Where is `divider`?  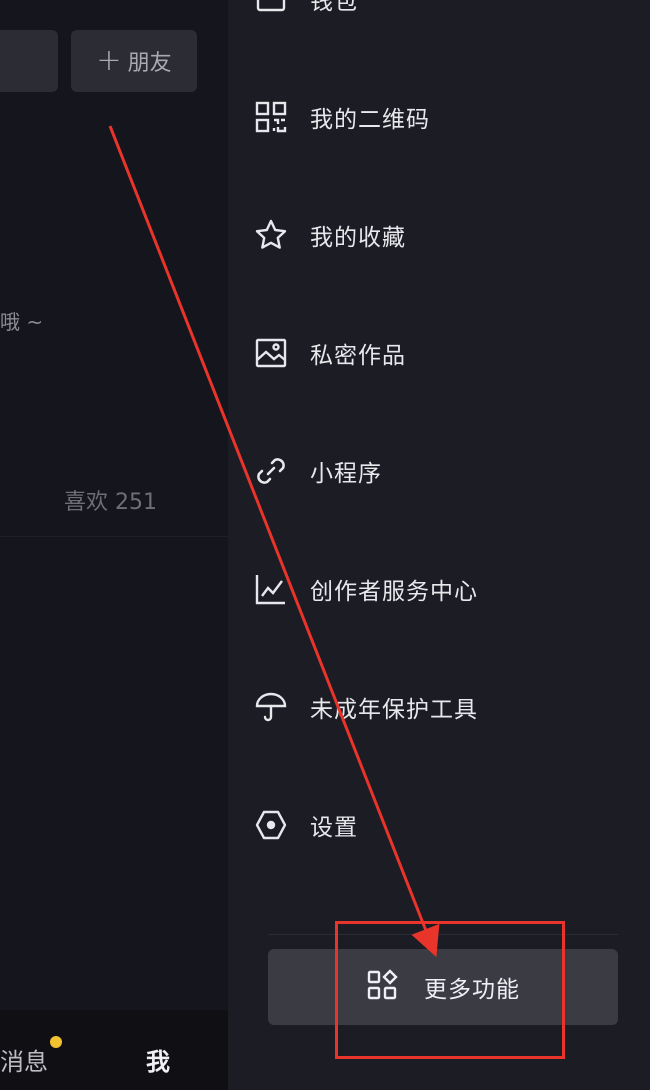 divider is located at coordinates (114, 536).